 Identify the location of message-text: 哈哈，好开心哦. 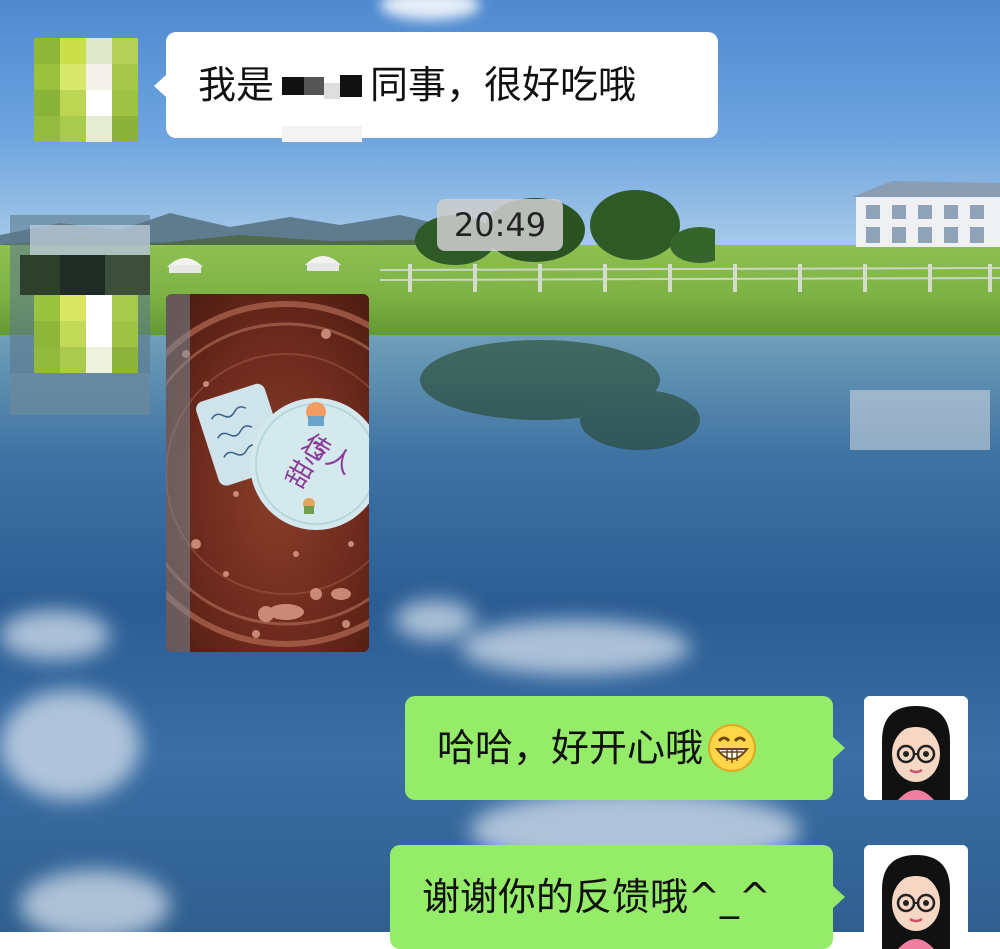
(570, 748).